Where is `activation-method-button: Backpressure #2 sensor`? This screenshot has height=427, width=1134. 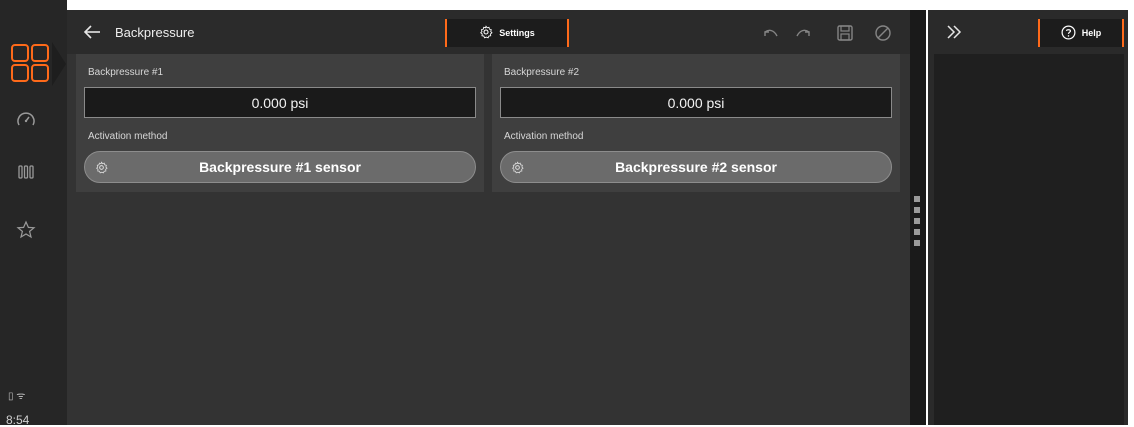
activation-method-button: Backpressure #2 sensor is located at coordinates (696, 167).